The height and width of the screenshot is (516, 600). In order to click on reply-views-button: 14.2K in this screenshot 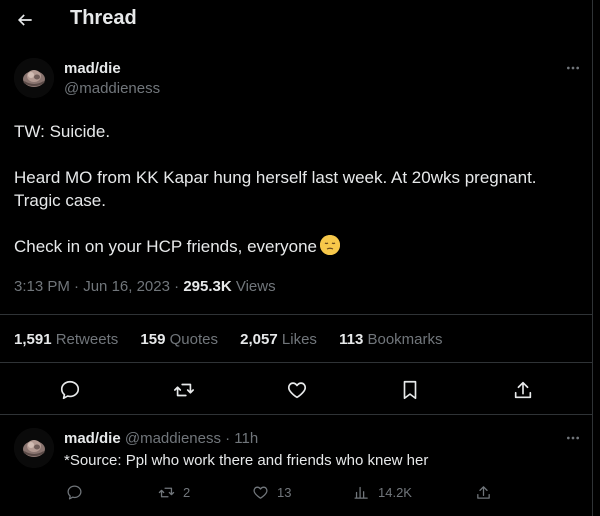, I will do `click(382, 492)`.